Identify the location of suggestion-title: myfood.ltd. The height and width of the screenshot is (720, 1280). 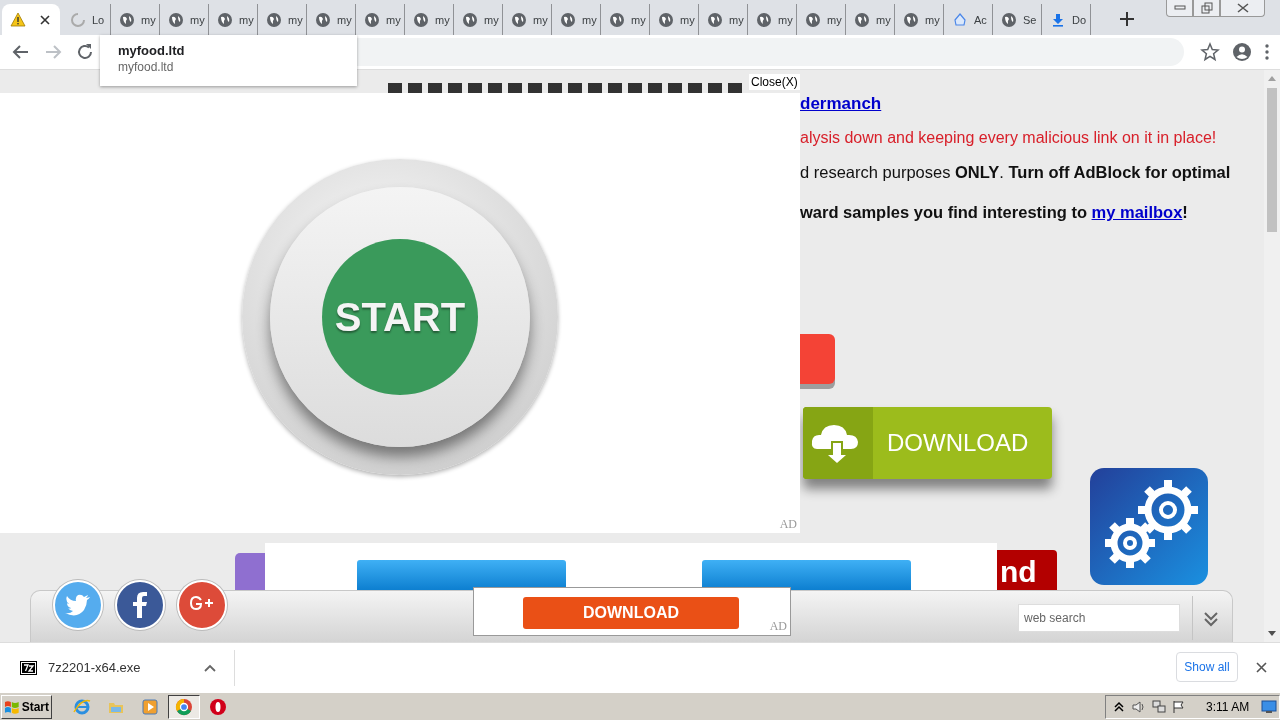
(152, 50).